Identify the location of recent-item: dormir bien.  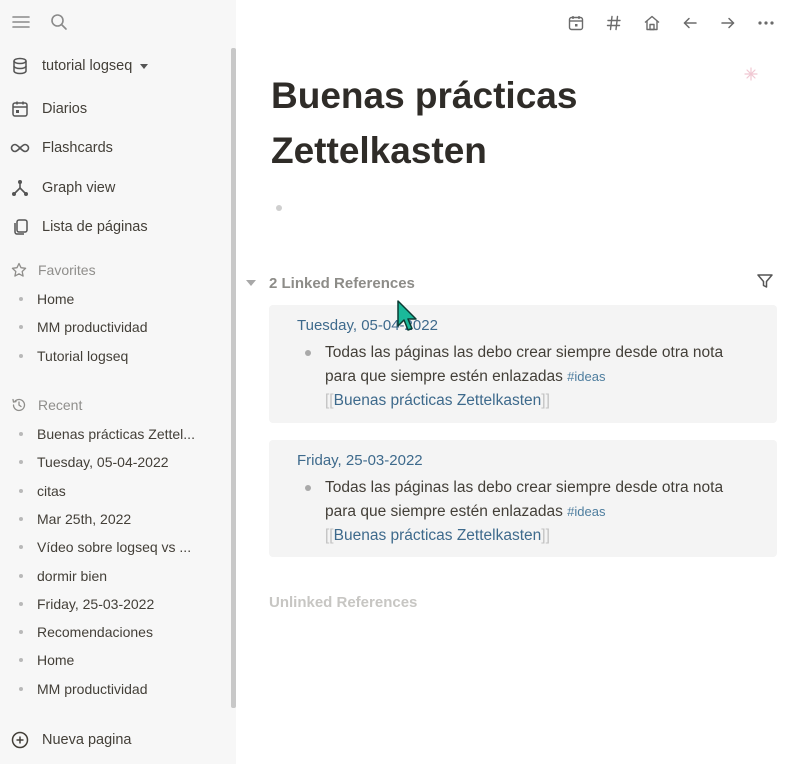
(118, 575).